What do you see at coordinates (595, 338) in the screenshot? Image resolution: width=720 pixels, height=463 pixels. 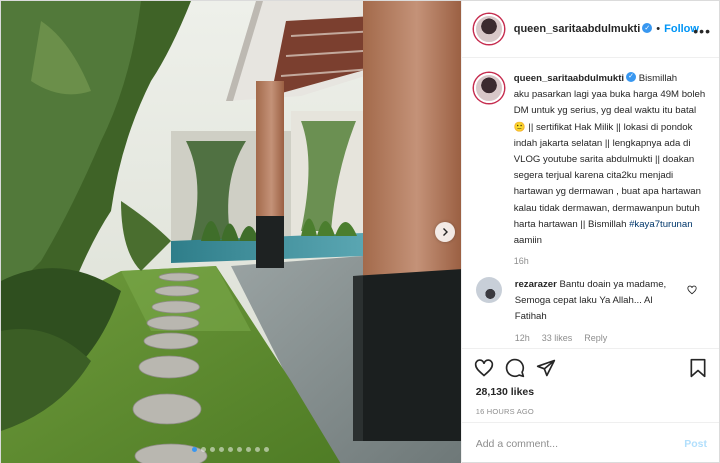 I see `reply-button: Reply` at bounding box center [595, 338].